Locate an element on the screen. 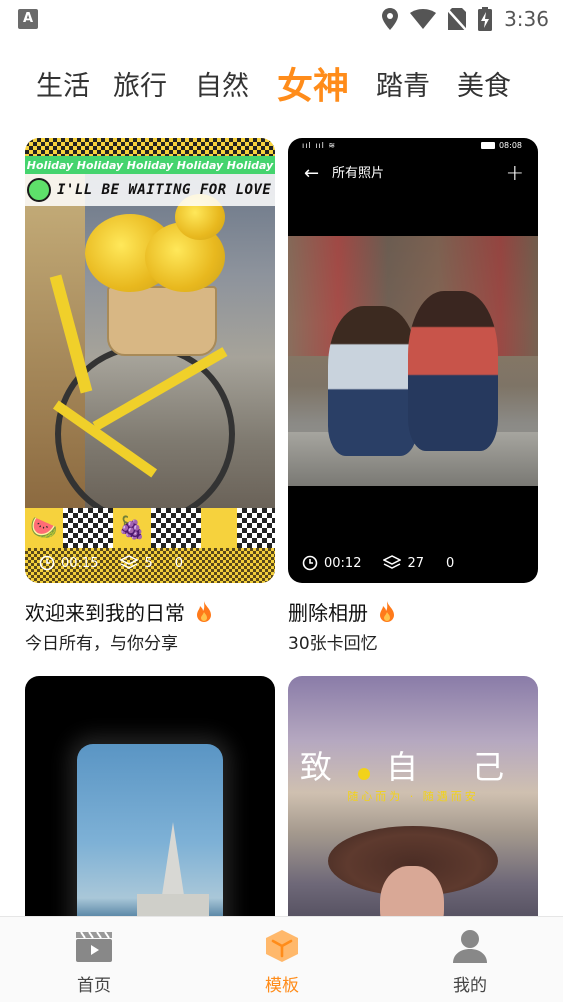 The image size is (563, 1002). overlay-subtitle: 随心而为 · 随遇而安 is located at coordinates (413, 796).